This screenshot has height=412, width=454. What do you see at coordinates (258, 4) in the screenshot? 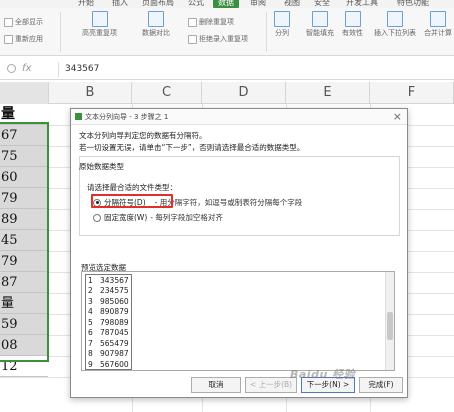
I see `tab-review: 审阅` at bounding box center [258, 4].